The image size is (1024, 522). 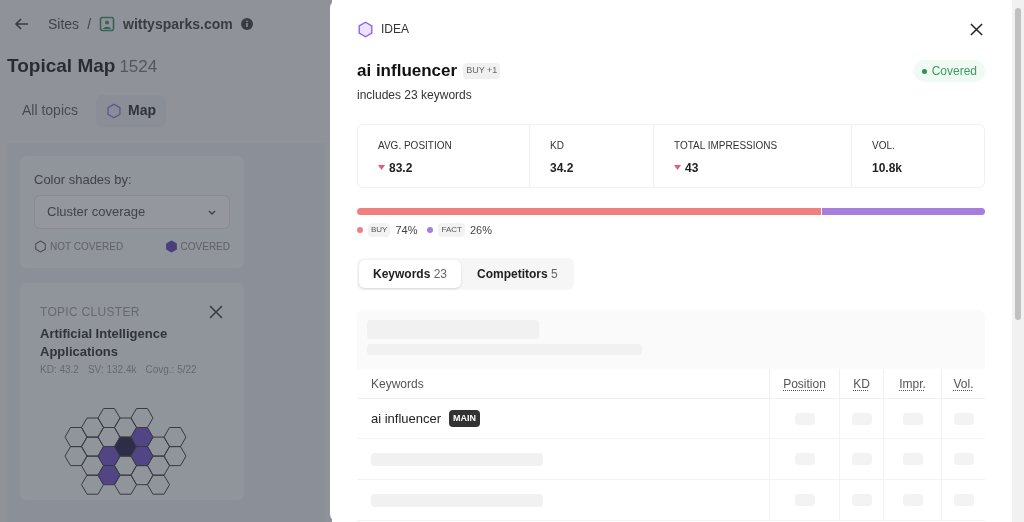 What do you see at coordinates (557, 145) in the screenshot?
I see `metric-label: KD` at bounding box center [557, 145].